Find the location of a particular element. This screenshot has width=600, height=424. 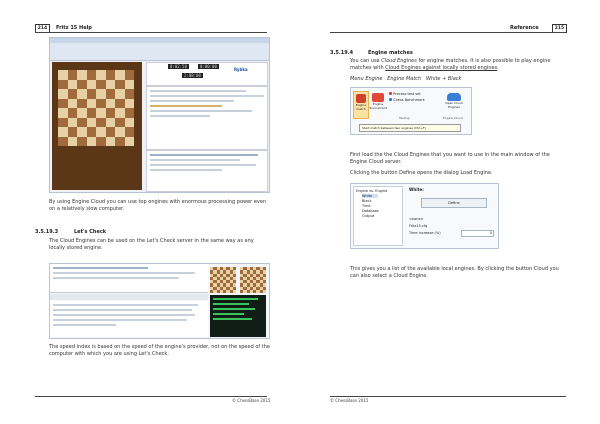

open-cloud-engines-button: Open Cloud Engines is located at coordinates (454, 104).